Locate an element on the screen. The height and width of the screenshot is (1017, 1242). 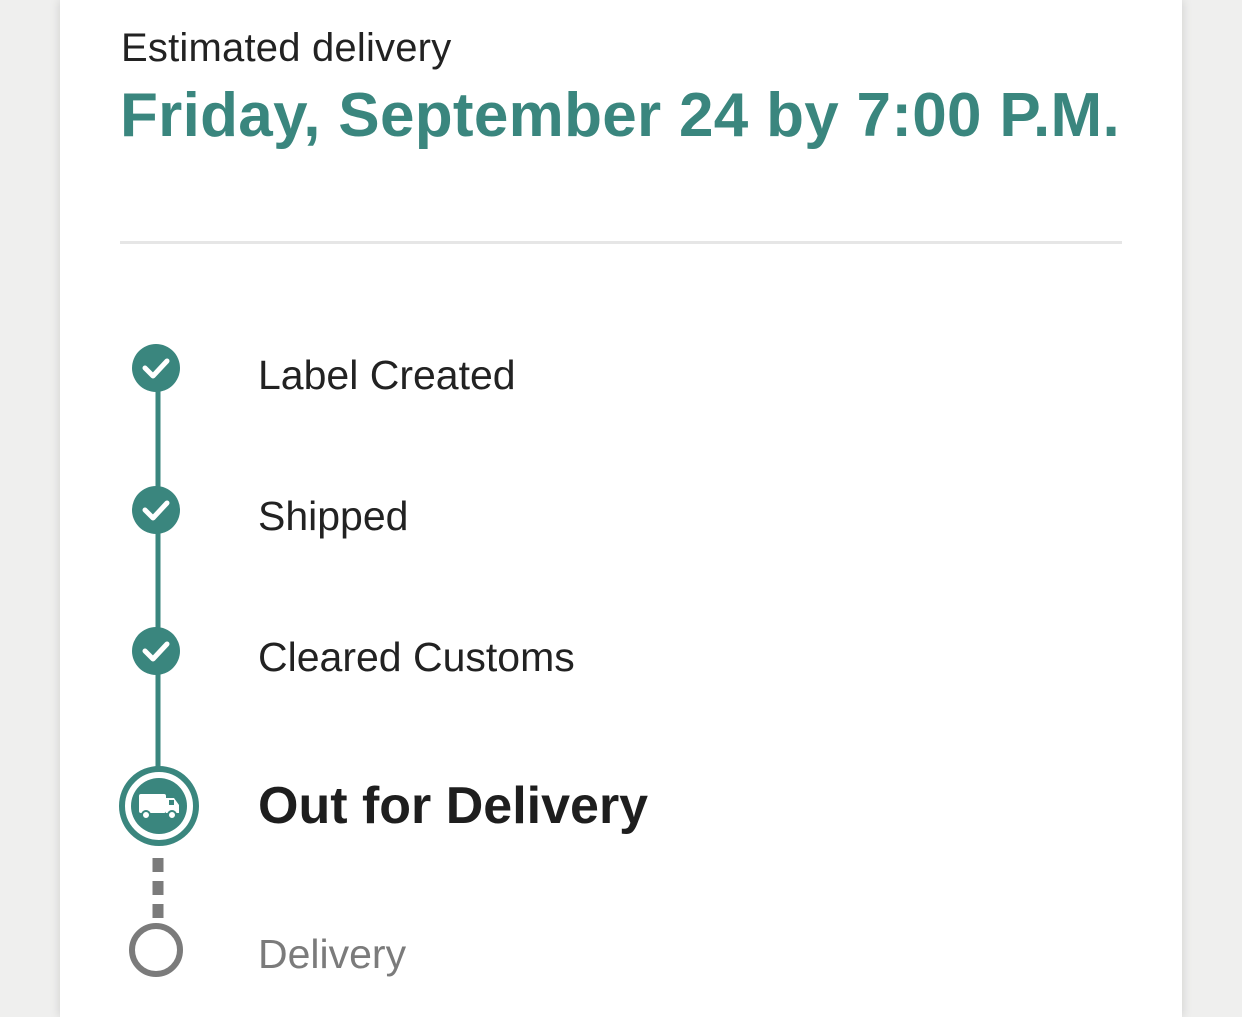
step-label-customs: Cleared Customs is located at coordinates (416, 657).